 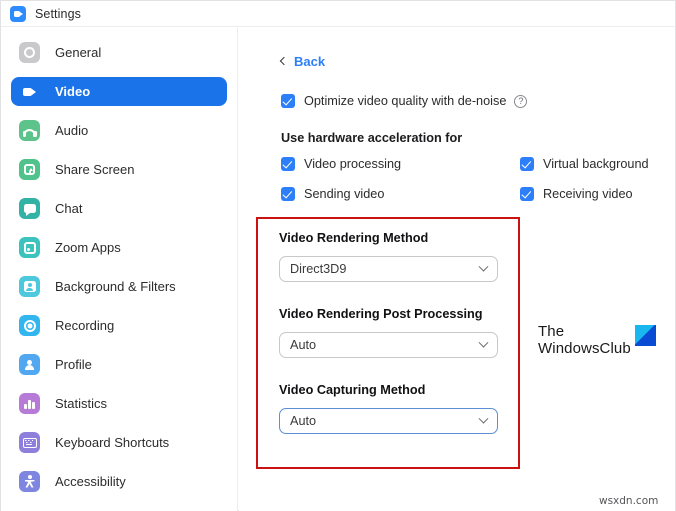 I want to click on video-camera-icon, so click(x=29, y=91).